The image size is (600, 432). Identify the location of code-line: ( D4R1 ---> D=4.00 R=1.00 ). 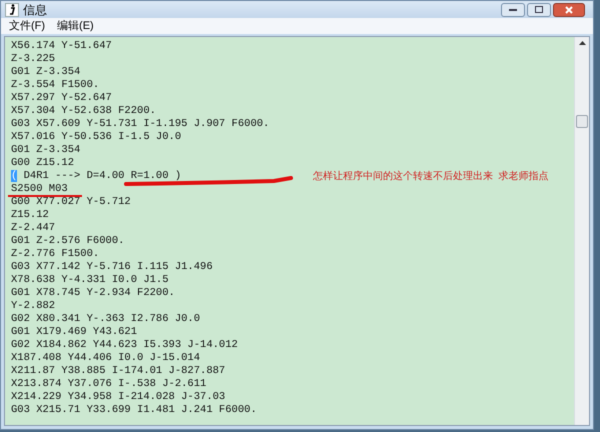
(96, 176).